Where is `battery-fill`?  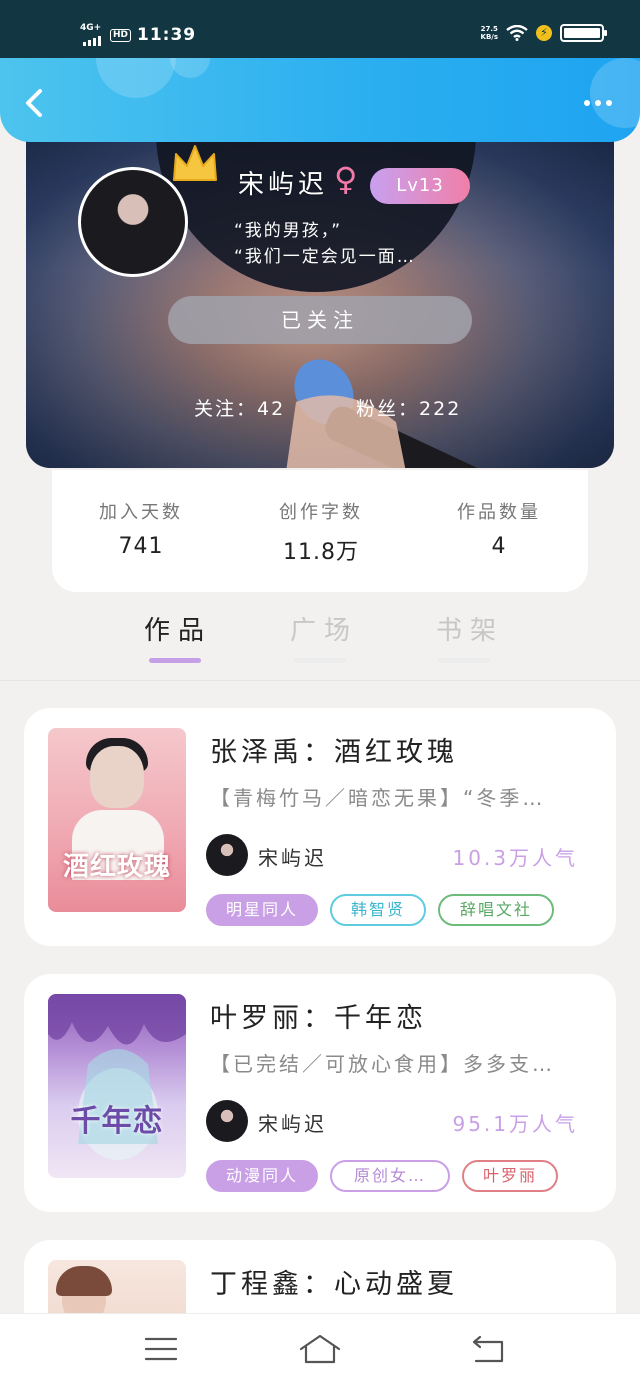
battery-fill is located at coordinates (582, 33).